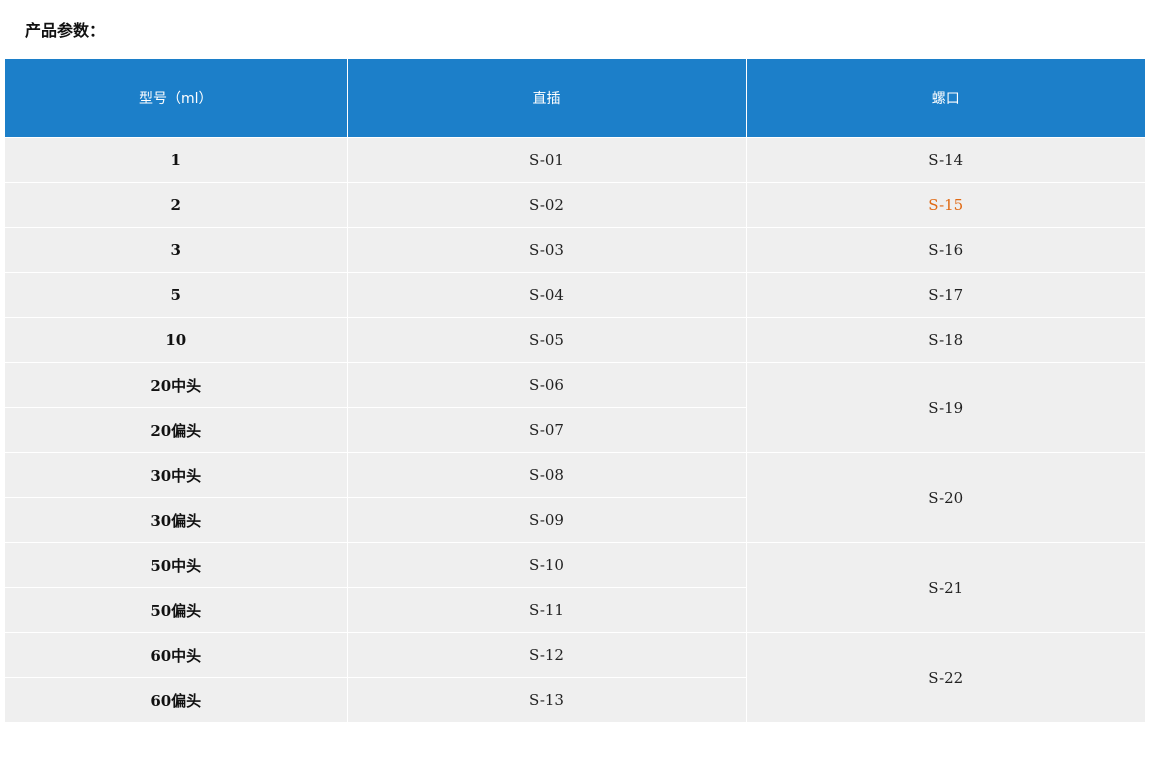  Describe the element at coordinates (65, 30) in the screenshot. I see `page-title: 产品参数：` at that location.